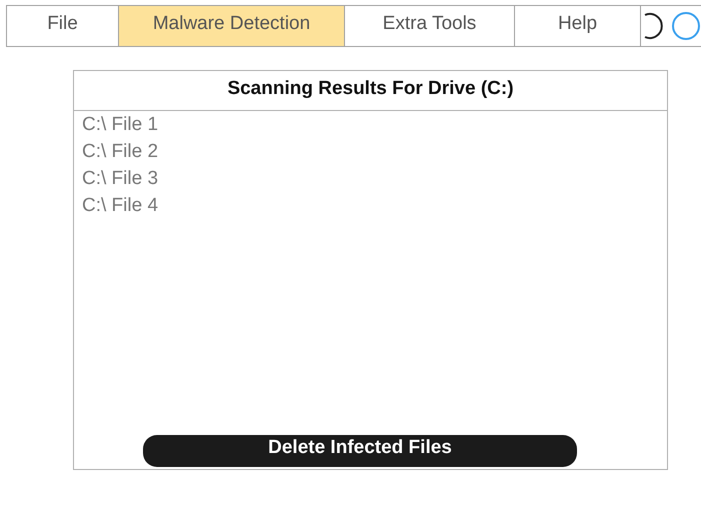  Describe the element at coordinates (370, 178) in the screenshot. I see `file-item: C:\ File 3` at that location.